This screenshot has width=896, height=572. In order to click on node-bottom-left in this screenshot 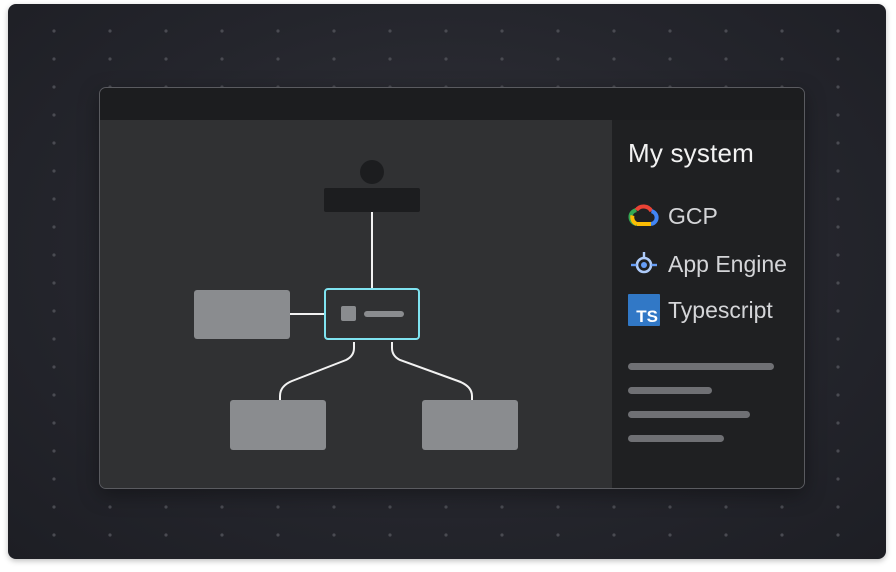, I will do `click(278, 425)`.